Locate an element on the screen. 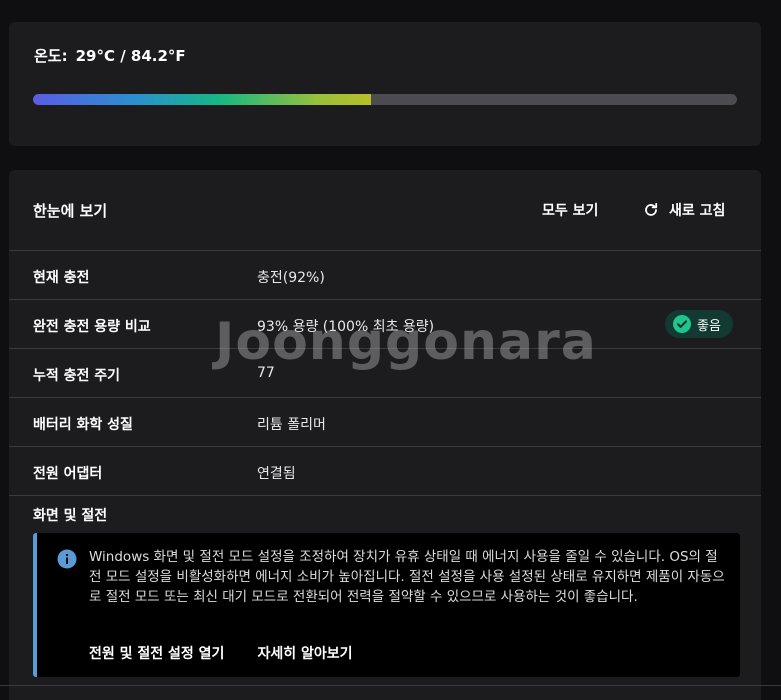  refresh-label: 새로 고침 is located at coordinates (697, 211).